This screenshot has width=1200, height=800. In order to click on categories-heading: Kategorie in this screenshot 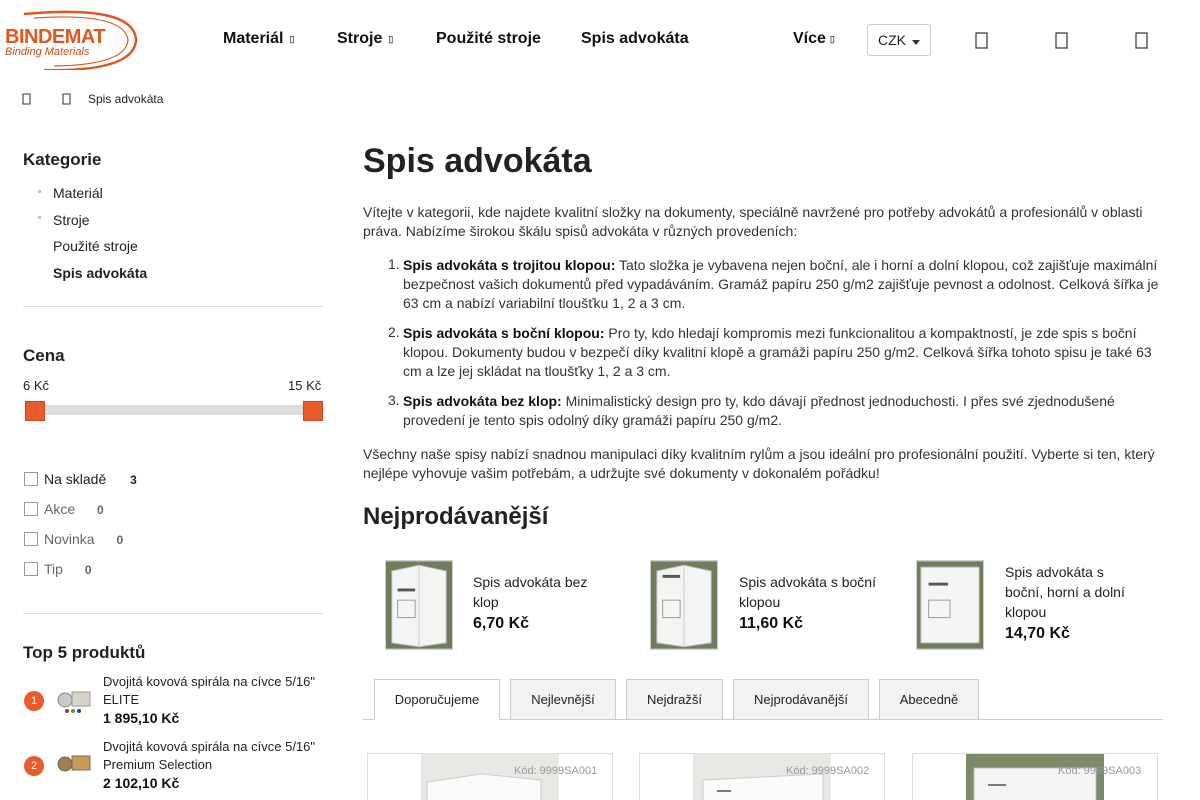, I will do `click(62, 159)`.